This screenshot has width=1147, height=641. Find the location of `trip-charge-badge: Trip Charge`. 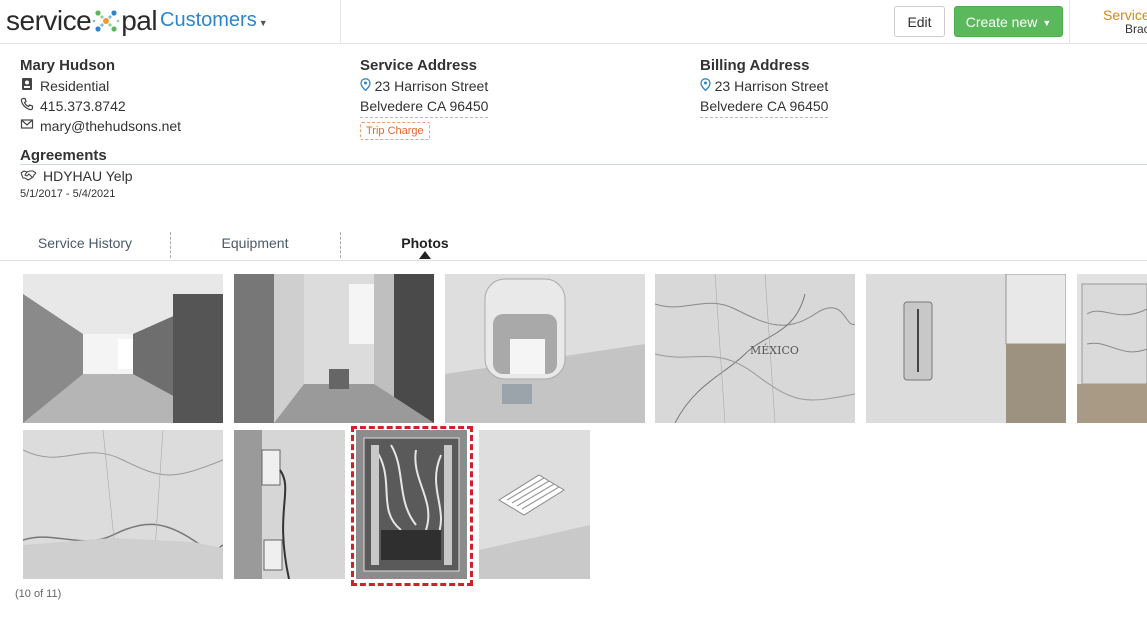

trip-charge-badge: Trip Charge is located at coordinates (395, 131).